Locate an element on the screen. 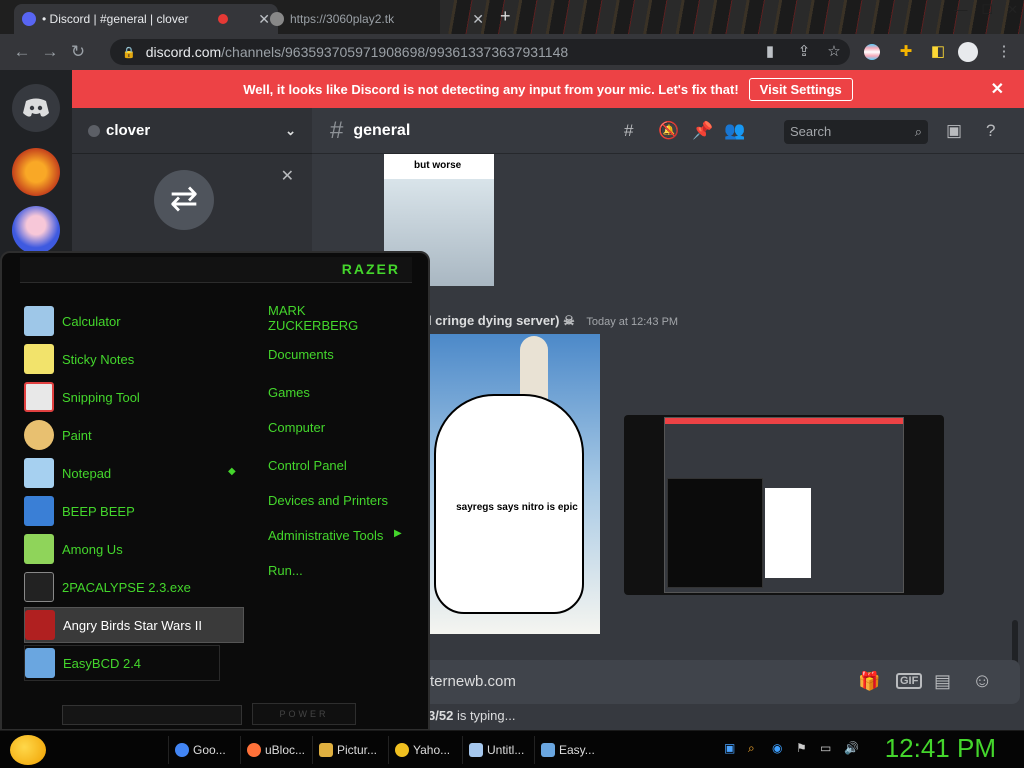 This screenshot has height=768, width=1024. nested-start-menu is located at coordinates (715, 533).